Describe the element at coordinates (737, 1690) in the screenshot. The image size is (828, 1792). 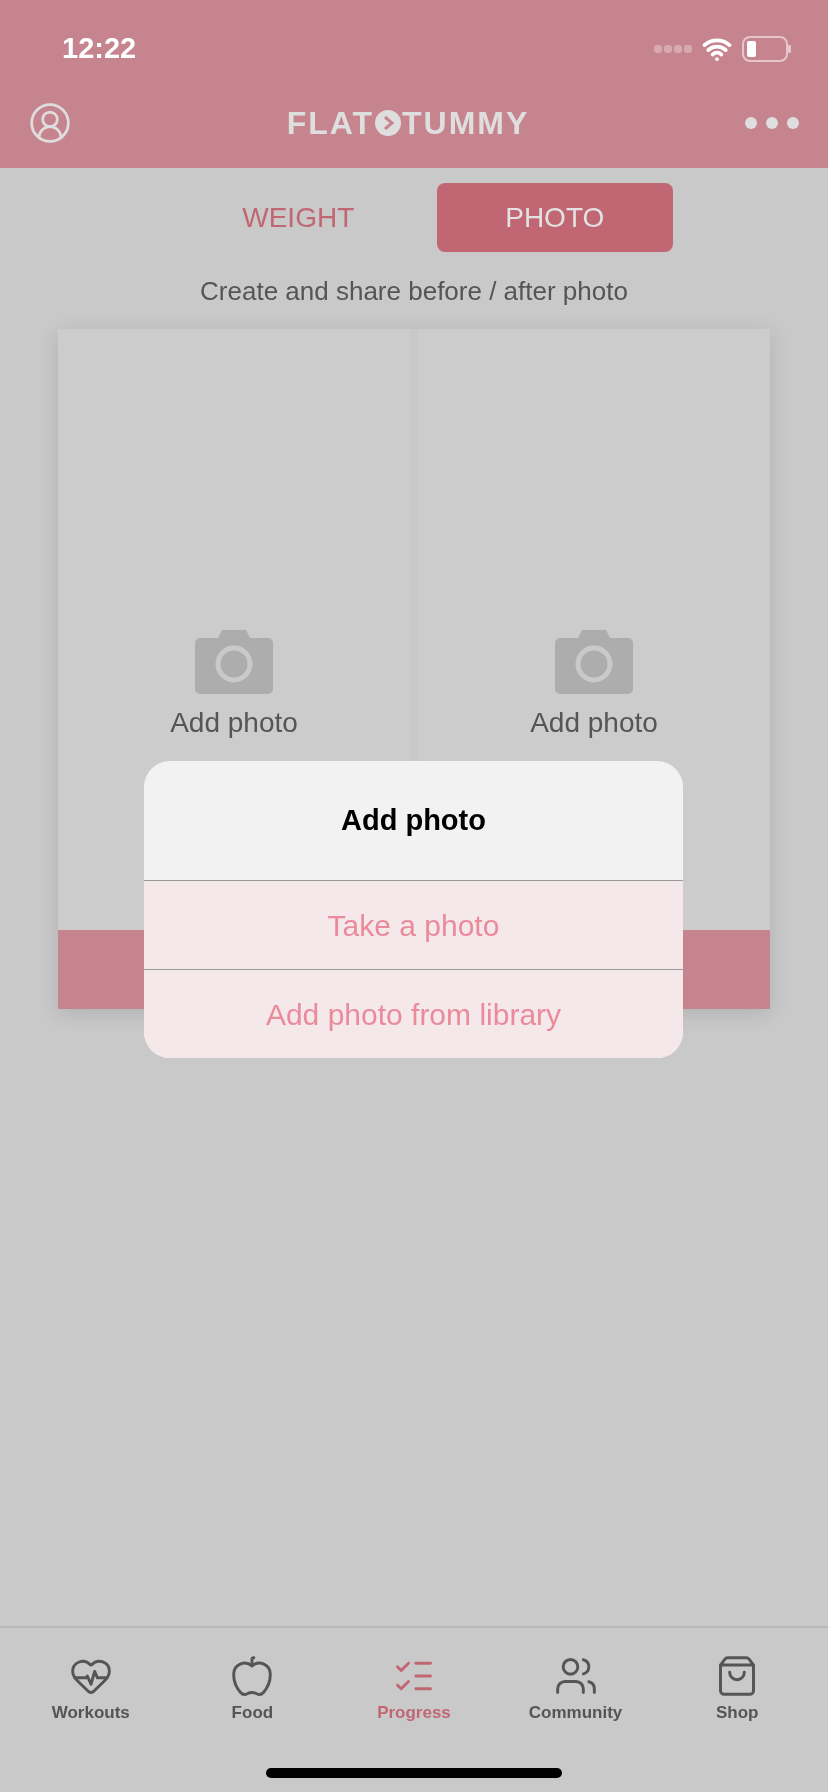
I see `tab-bar-item: Shop` at that location.